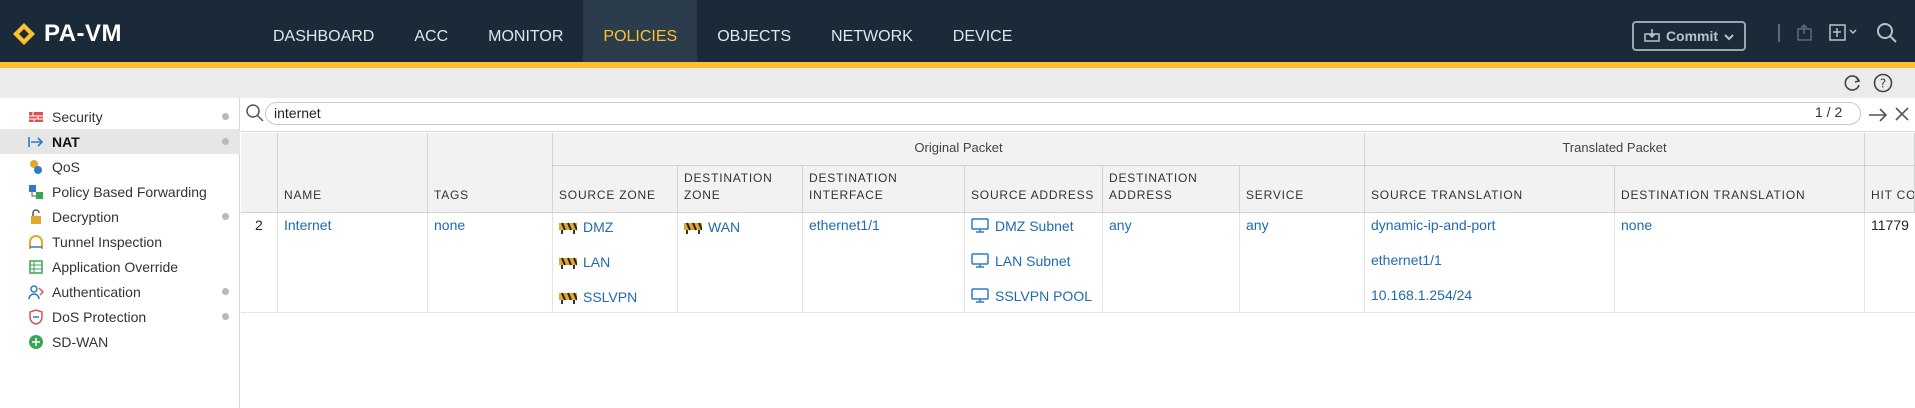  What do you see at coordinates (1615, 149) in the screenshot?
I see `group-header-translated-packet: Translated Packet` at bounding box center [1615, 149].